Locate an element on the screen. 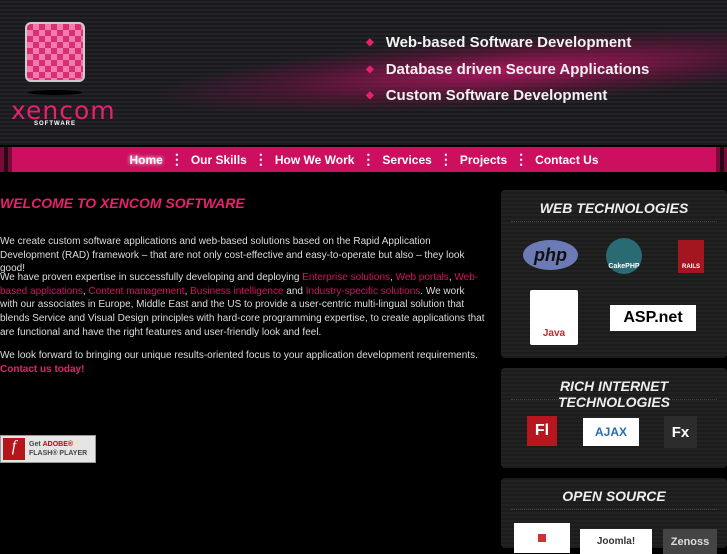 The image size is (727, 554). java-logo: Java is located at coordinates (554, 317).